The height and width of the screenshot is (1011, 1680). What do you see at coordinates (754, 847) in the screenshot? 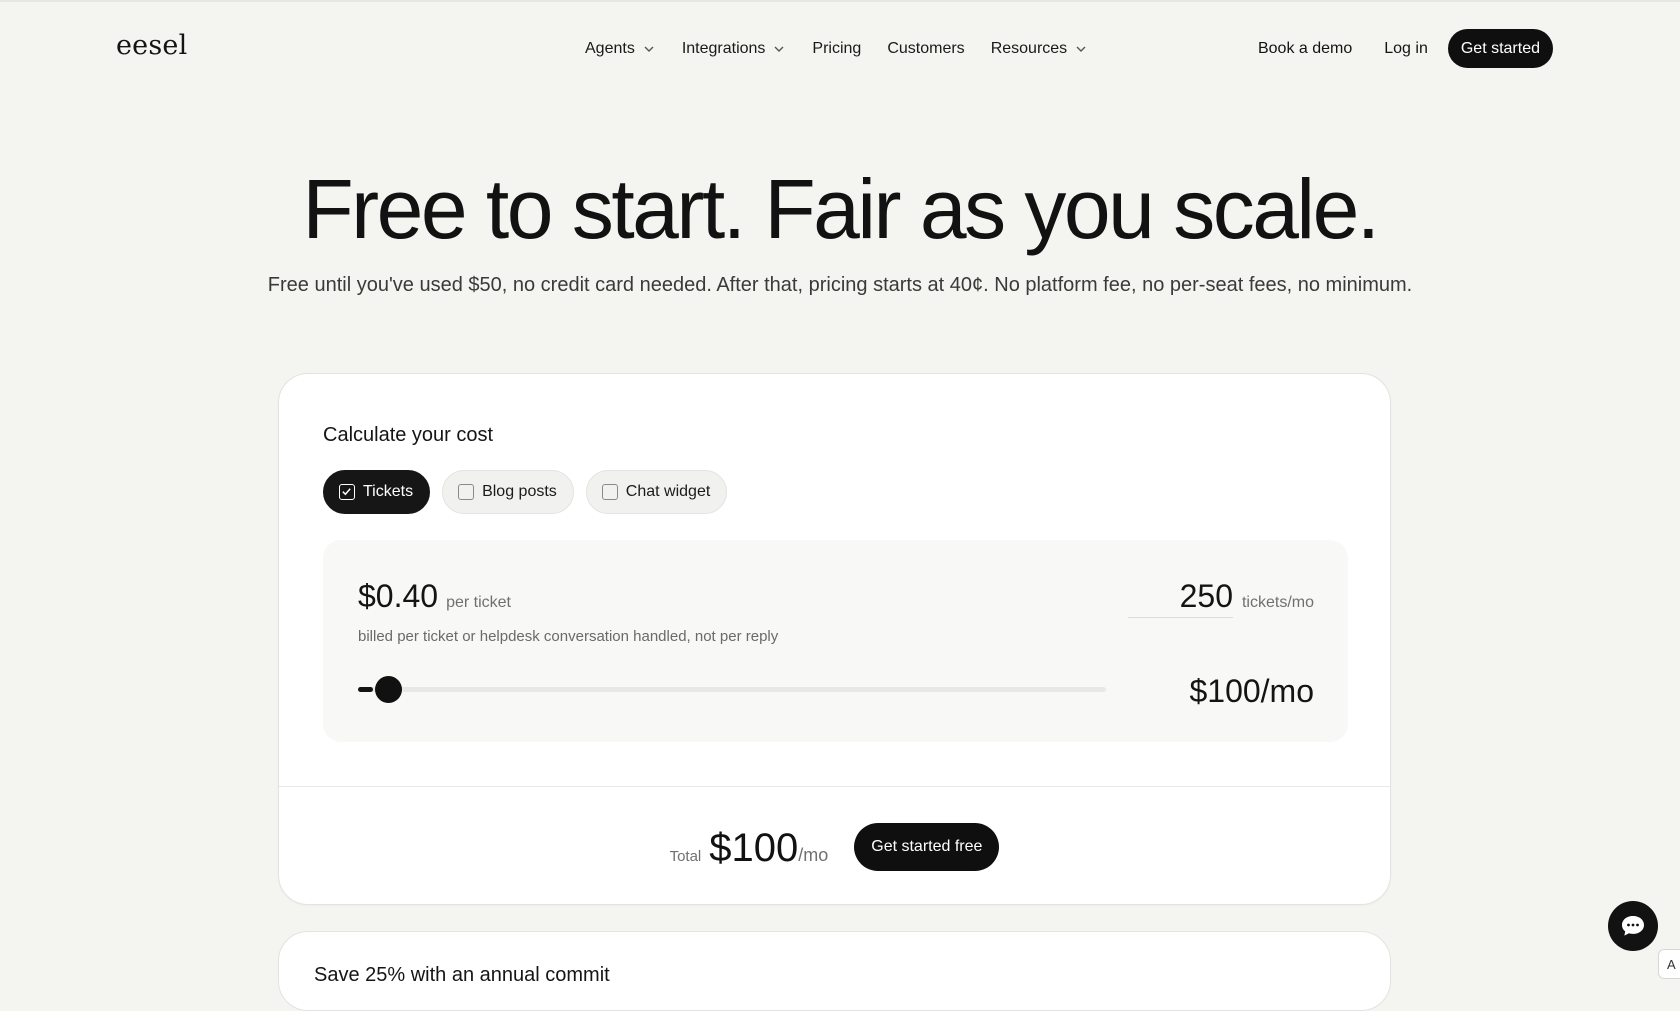
I see `total-amount: $100` at bounding box center [754, 847].